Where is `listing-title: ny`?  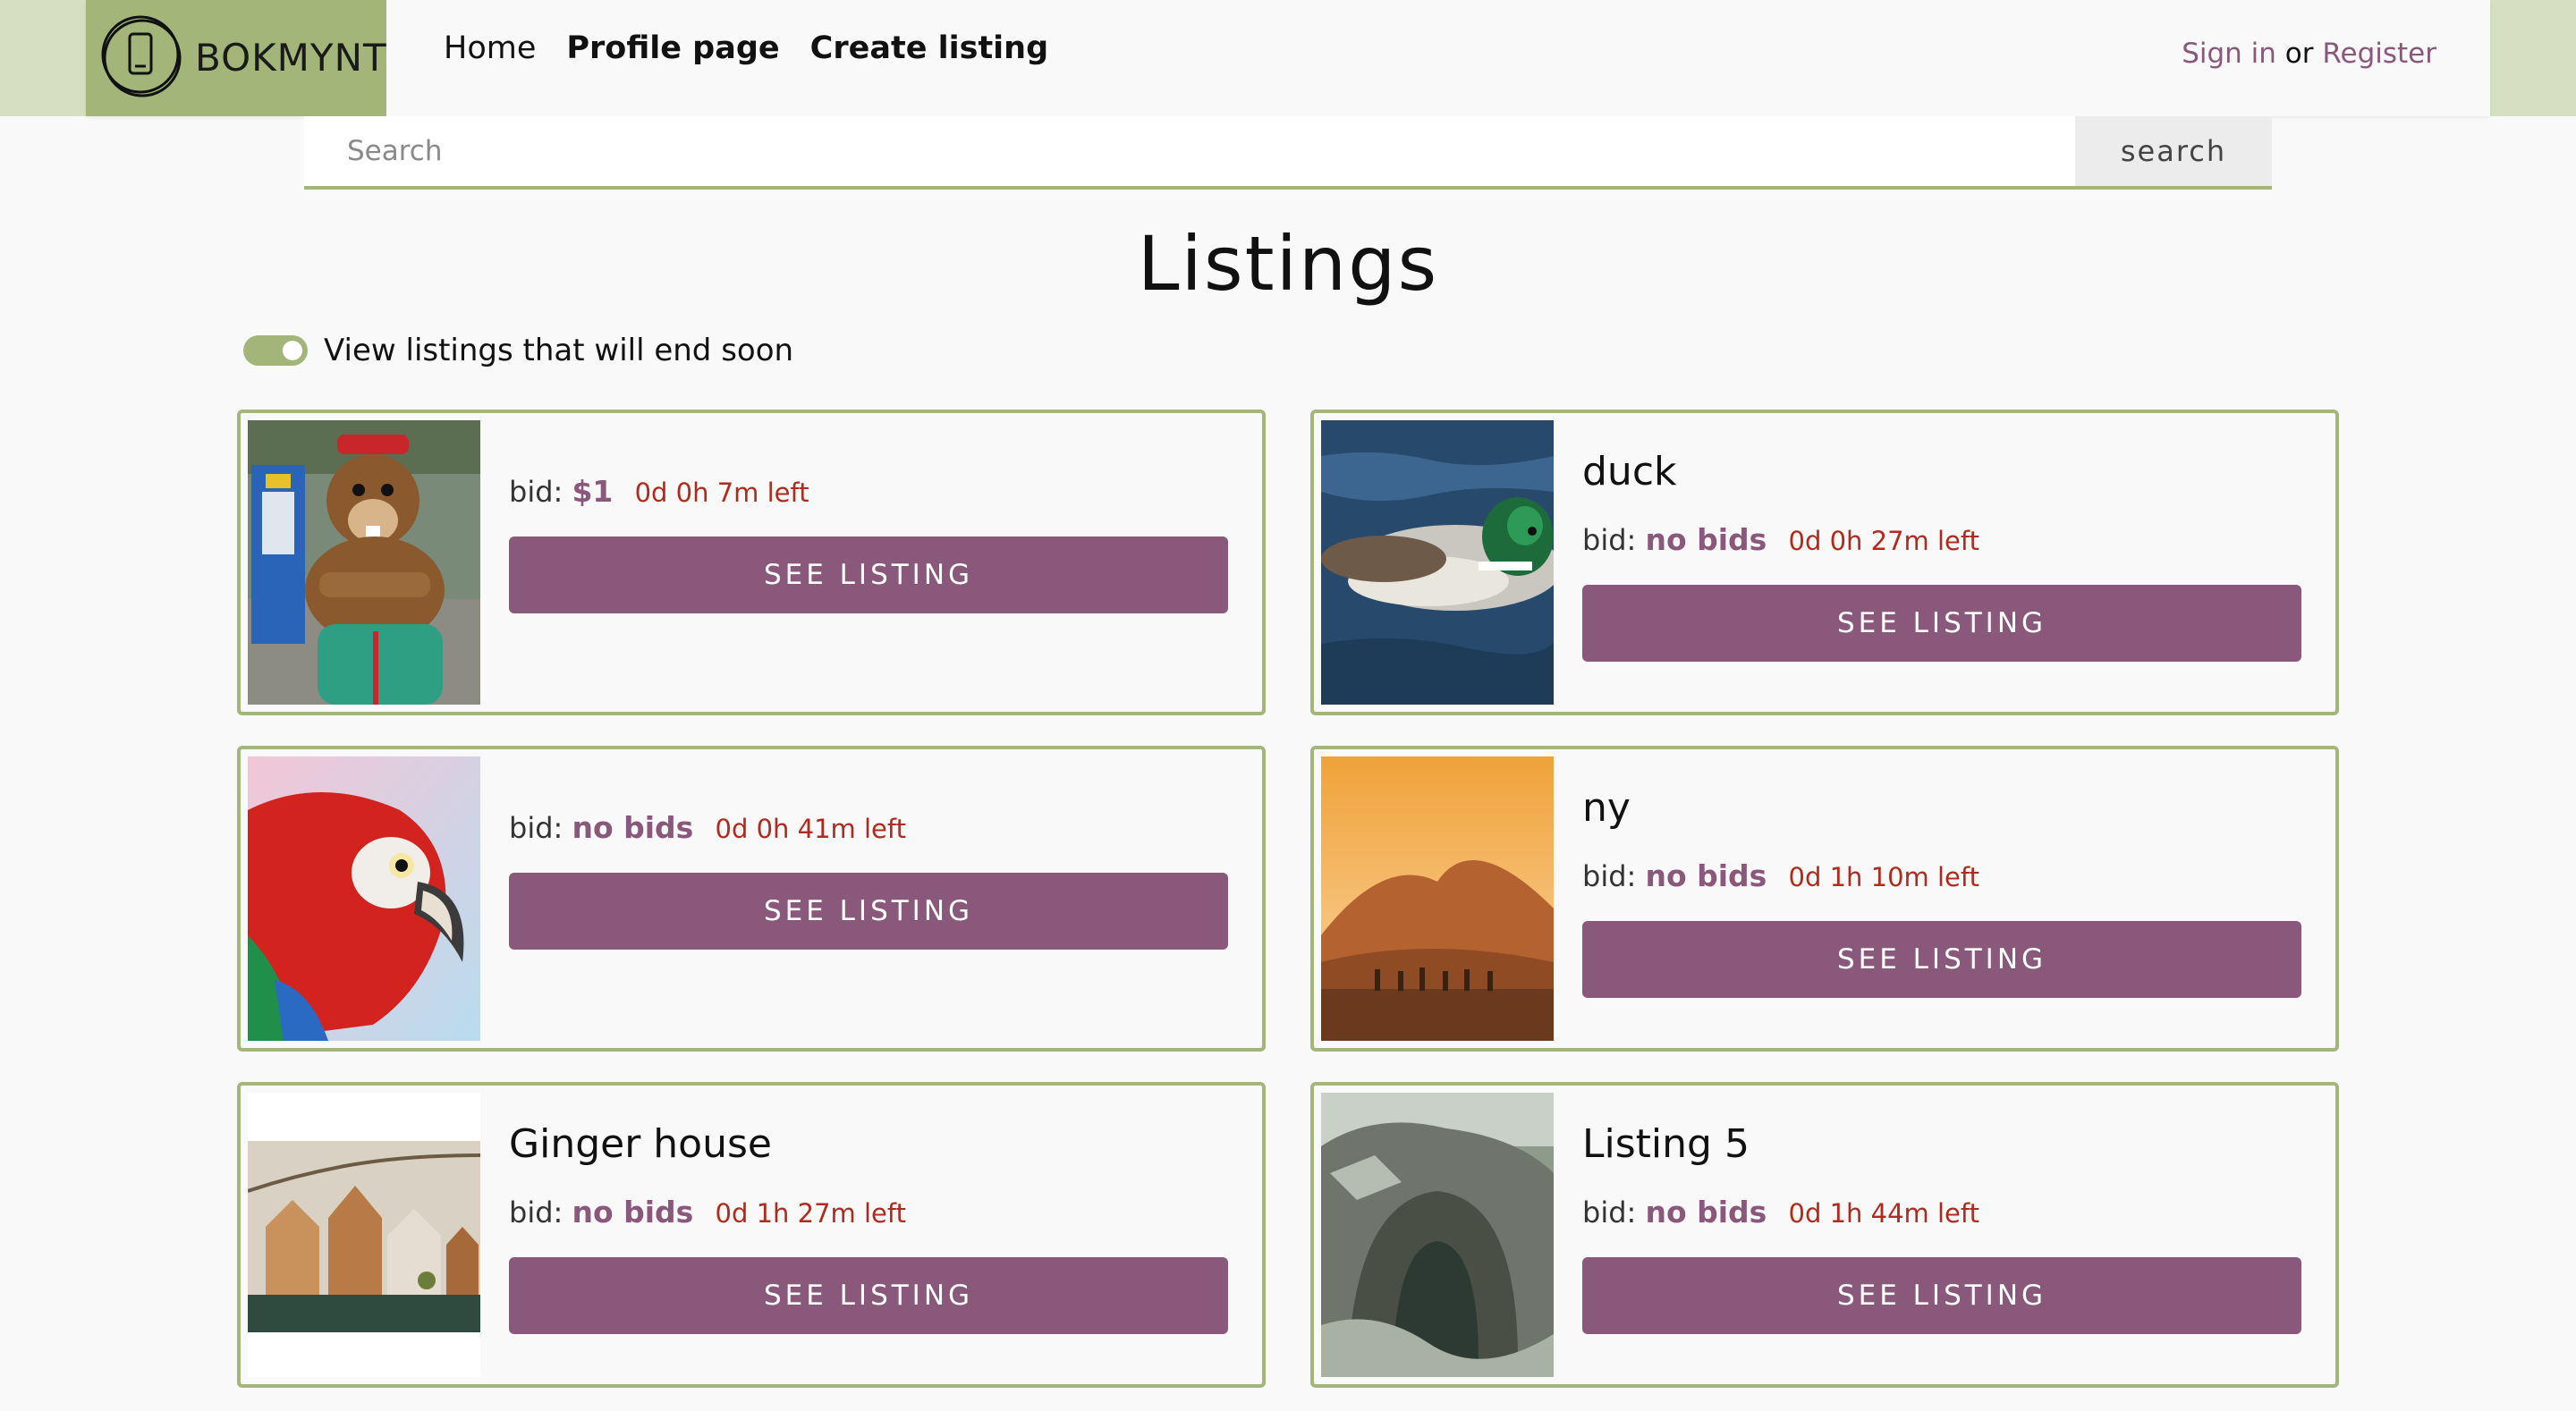
listing-title: ny is located at coordinates (1606, 808).